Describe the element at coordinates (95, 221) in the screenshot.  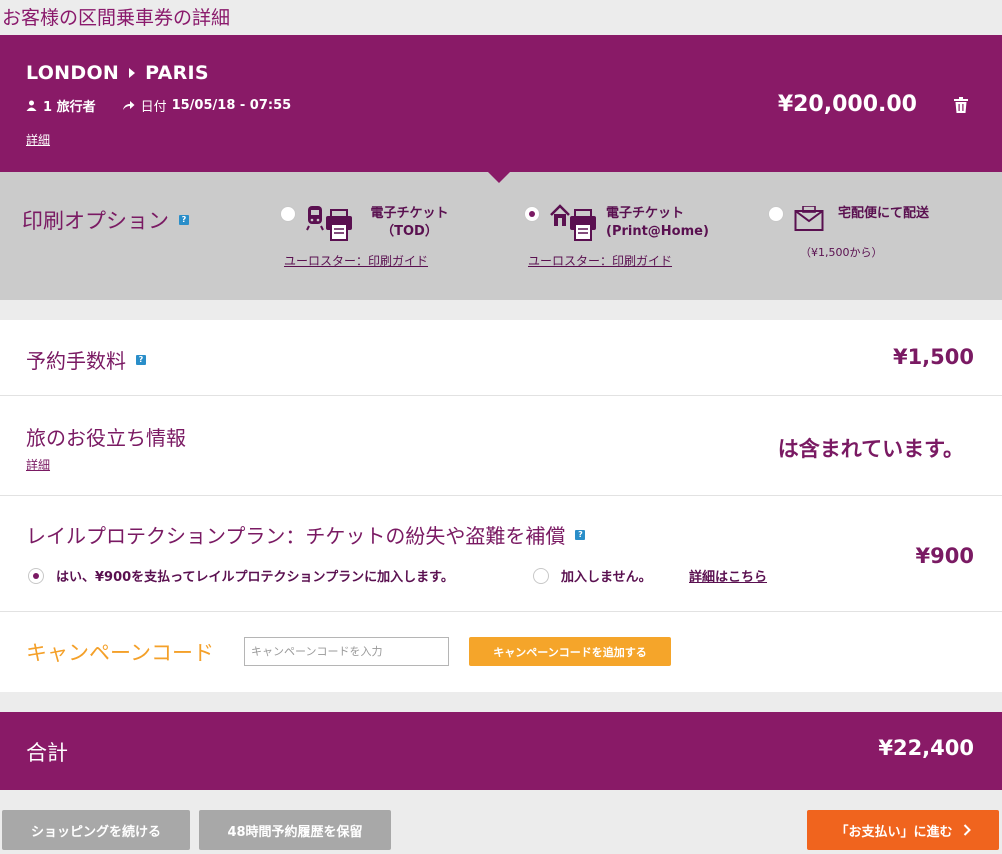
I see `print-options-title-text: 印刷オプション` at that location.